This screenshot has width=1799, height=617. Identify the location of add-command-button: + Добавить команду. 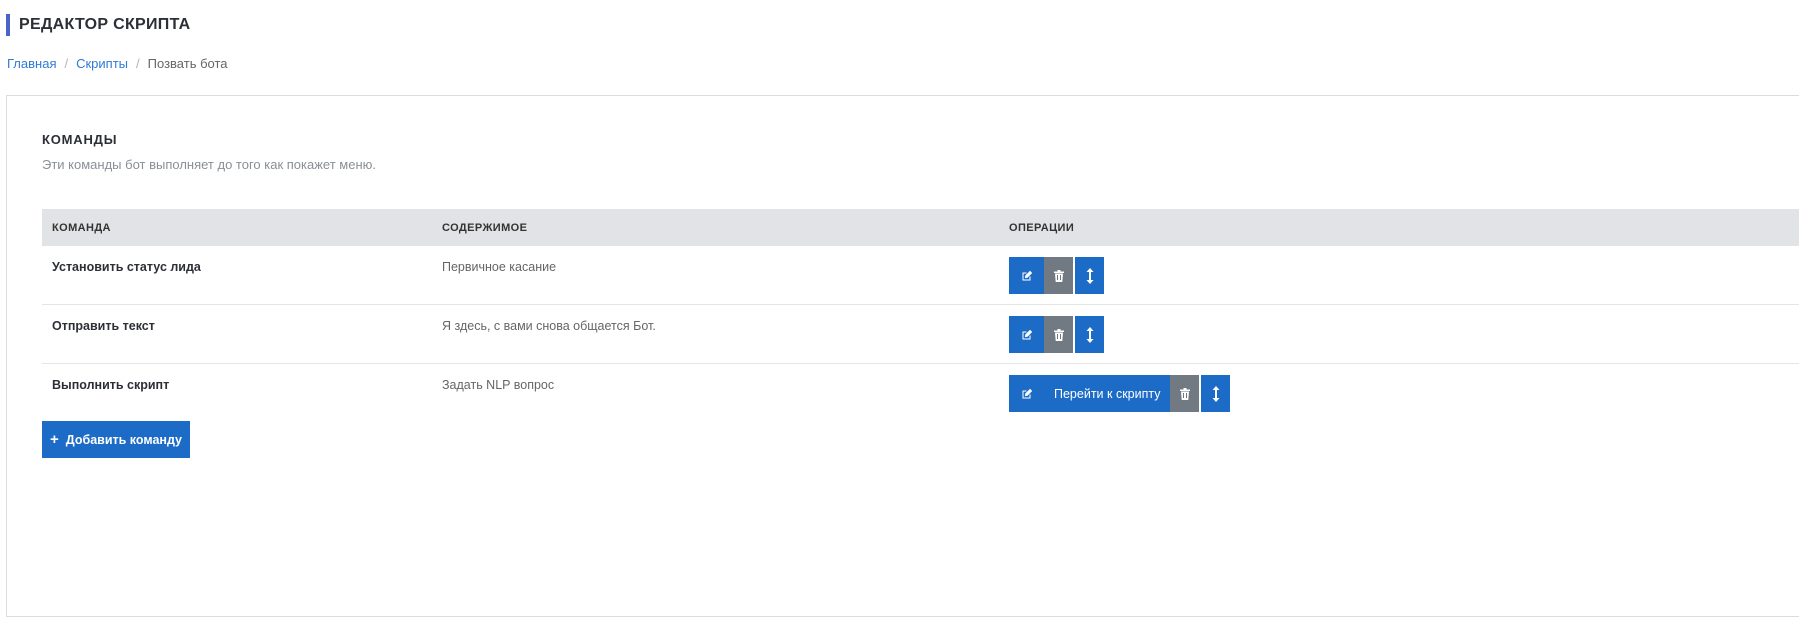
(116, 439).